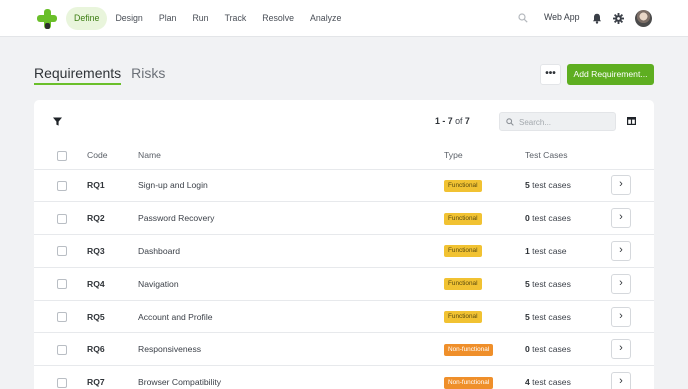 This screenshot has width=688, height=389. What do you see at coordinates (148, 75) in the screenshot?
I see `tab-risks: Risks` at bounding box center [148, 75].